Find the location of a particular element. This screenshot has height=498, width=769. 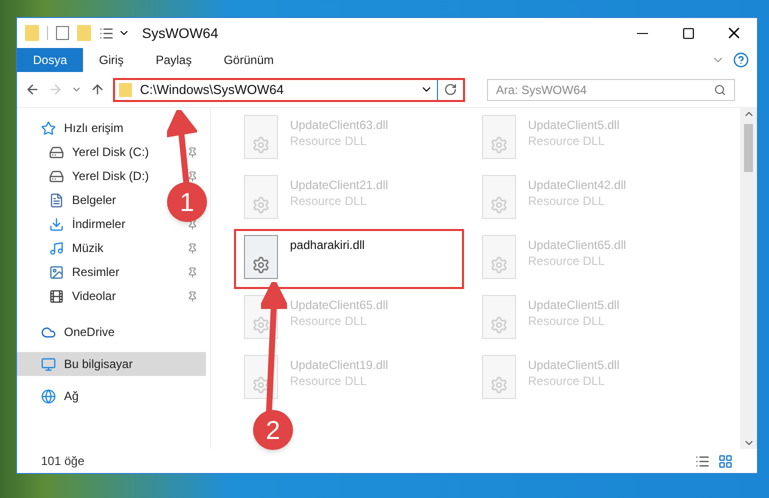

address-path: C:\Windows\SysWOW64 is located at coordinates (212, 89).